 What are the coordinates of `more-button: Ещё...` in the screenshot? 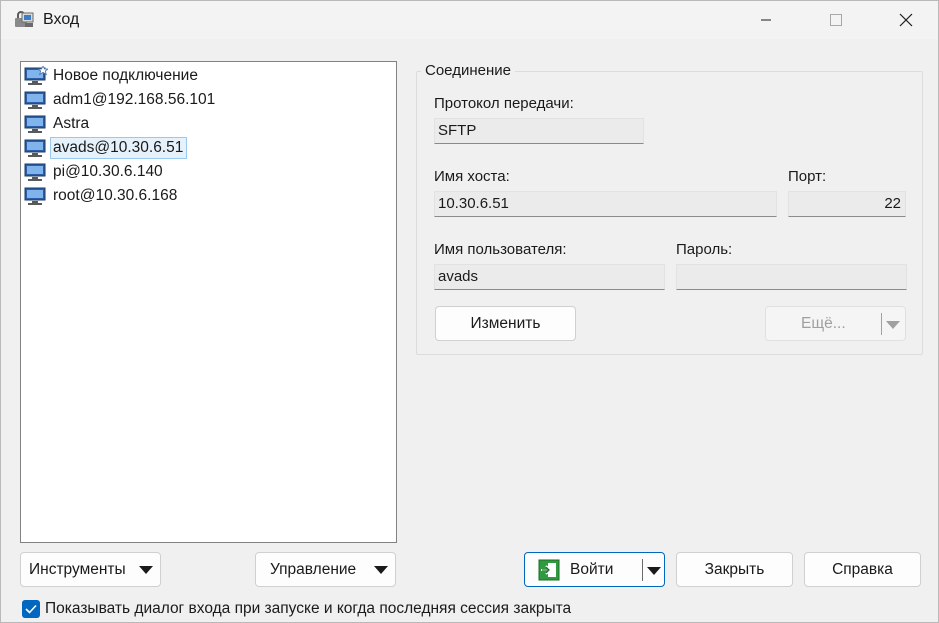 It's located at (835, 323).